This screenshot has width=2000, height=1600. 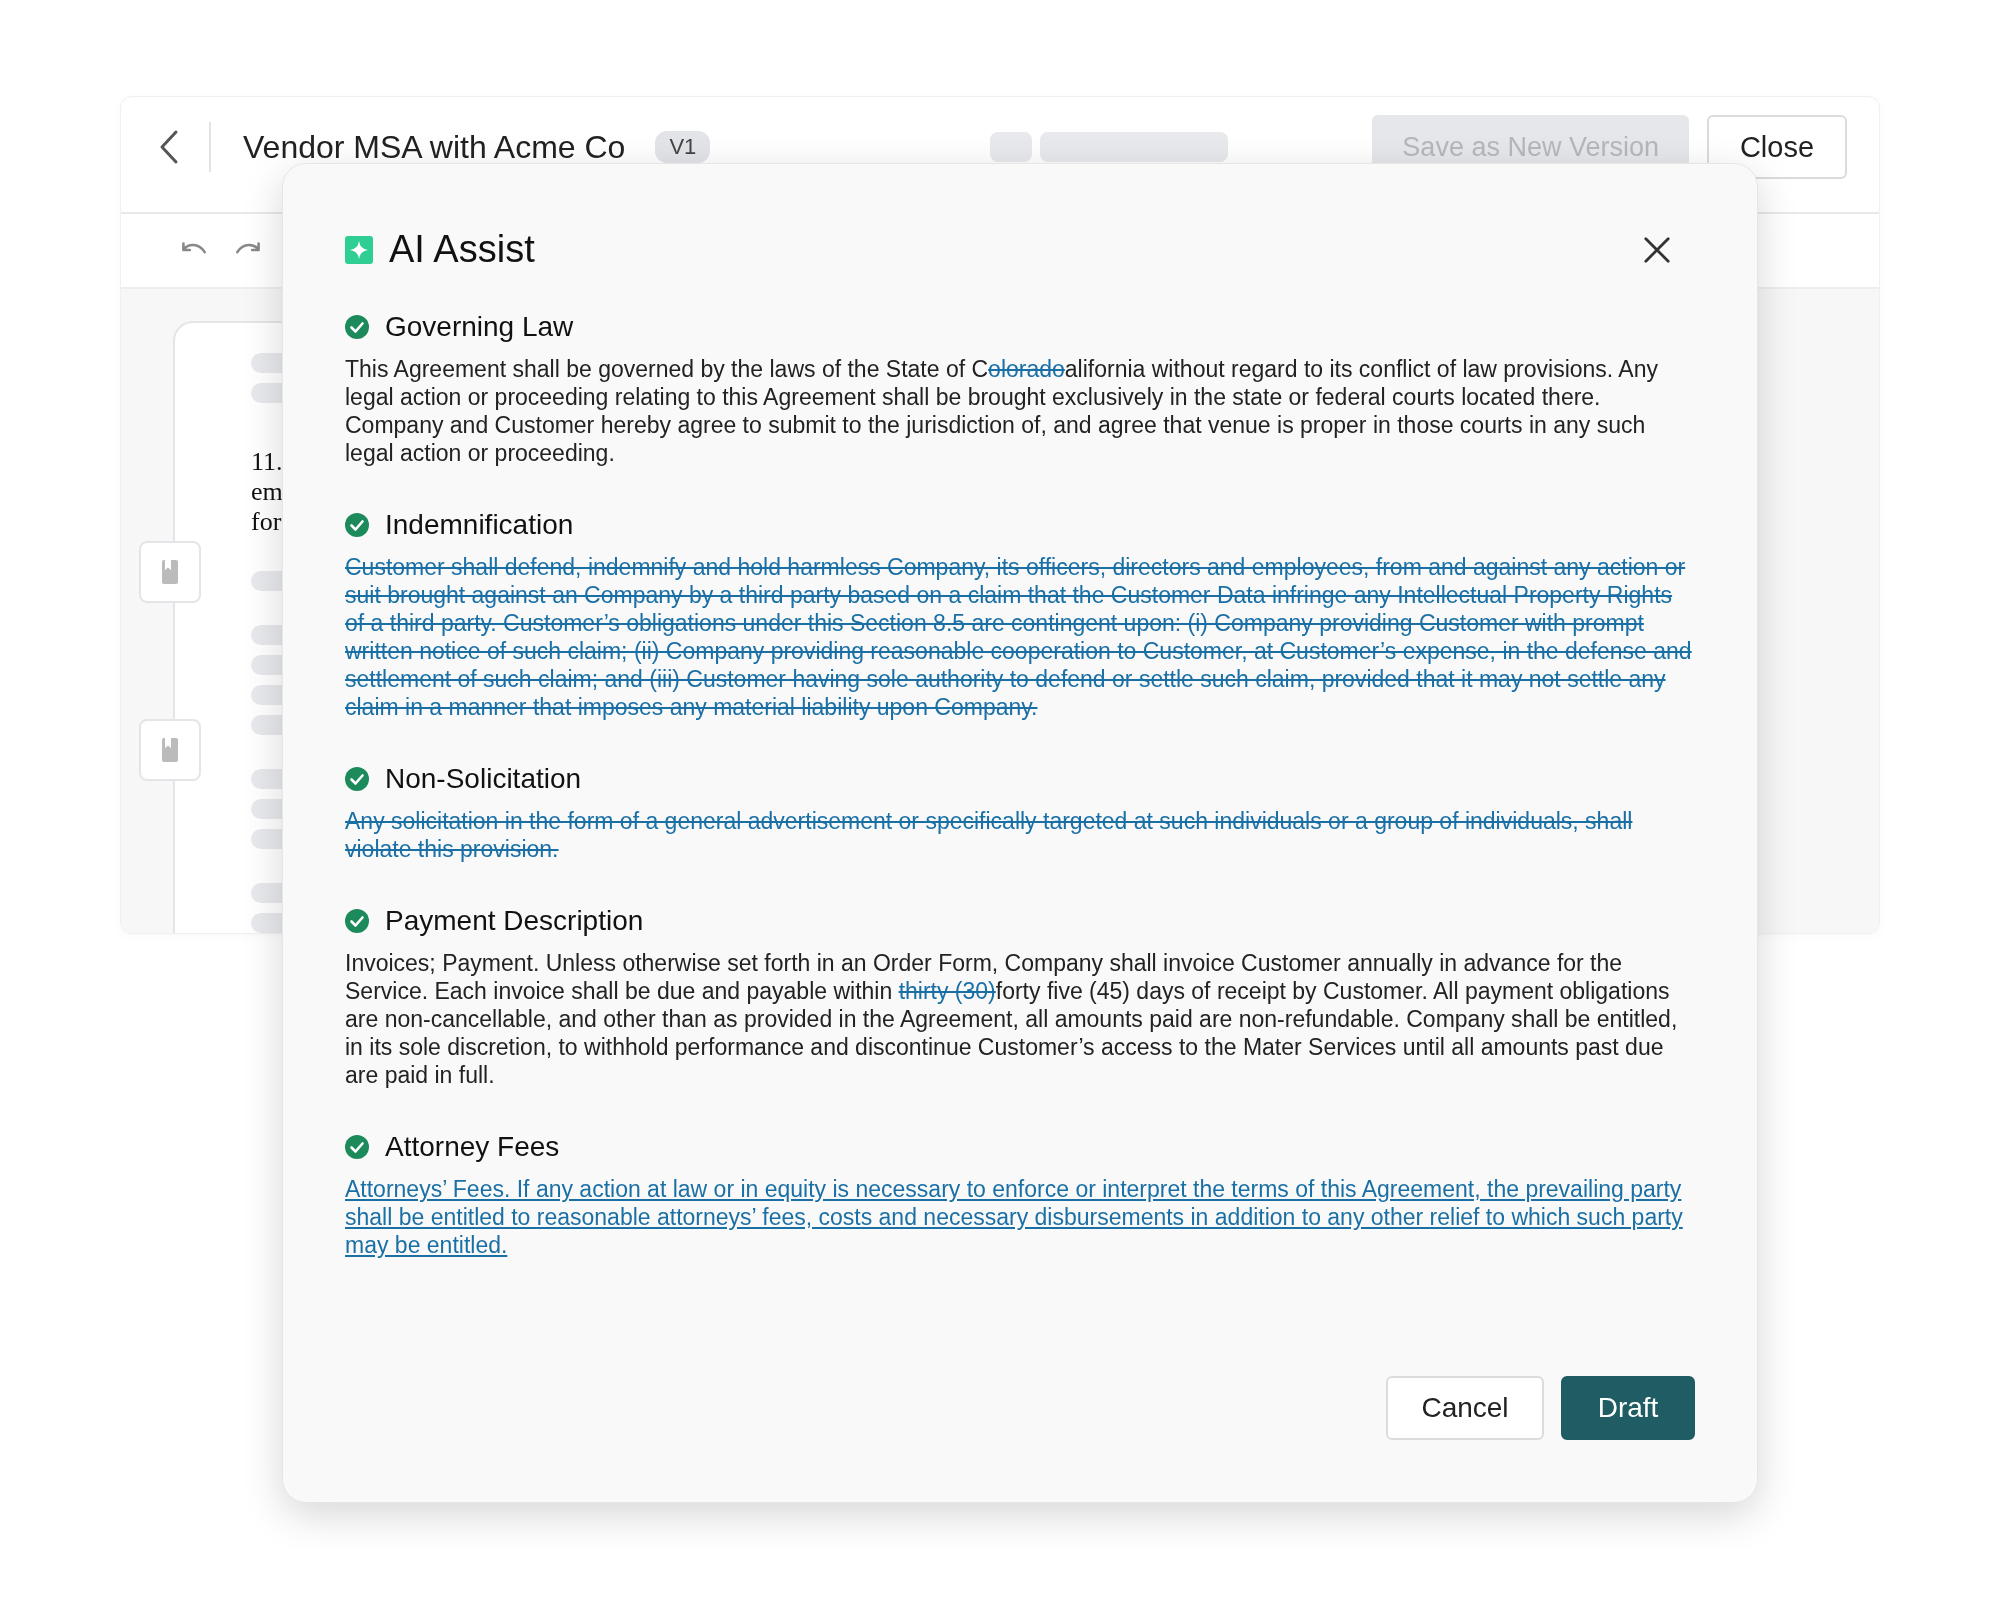 I want to click on close-button: Close, so click(x=1777, y=147).